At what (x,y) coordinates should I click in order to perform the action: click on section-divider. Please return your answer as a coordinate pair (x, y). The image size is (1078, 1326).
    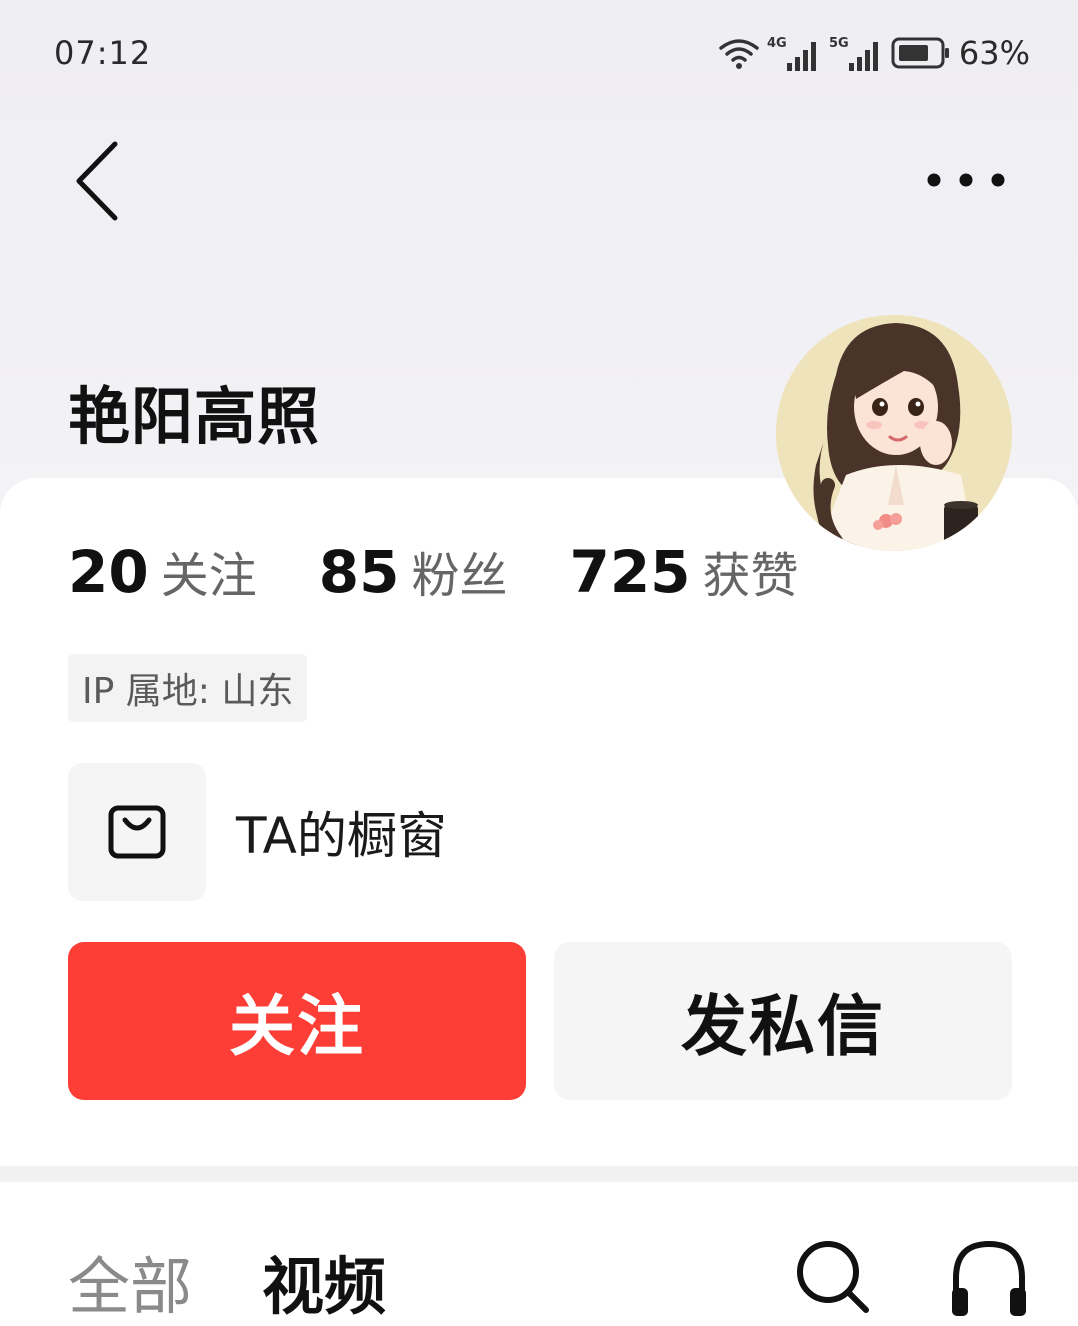
    Looking at the image, I should click on (539, 1174).